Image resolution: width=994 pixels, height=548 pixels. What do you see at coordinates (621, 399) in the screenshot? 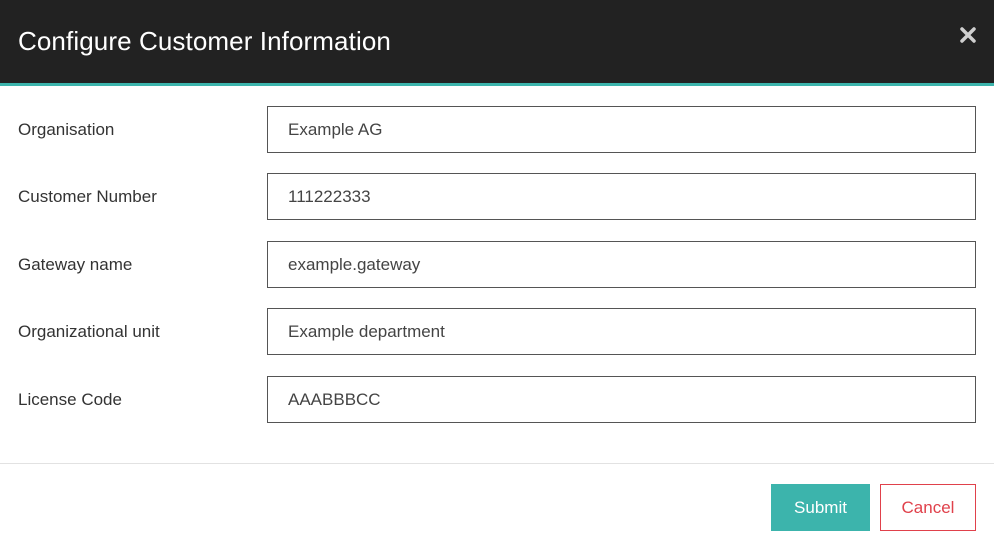
I see `license-code-input` at bounding box center [621, 399].